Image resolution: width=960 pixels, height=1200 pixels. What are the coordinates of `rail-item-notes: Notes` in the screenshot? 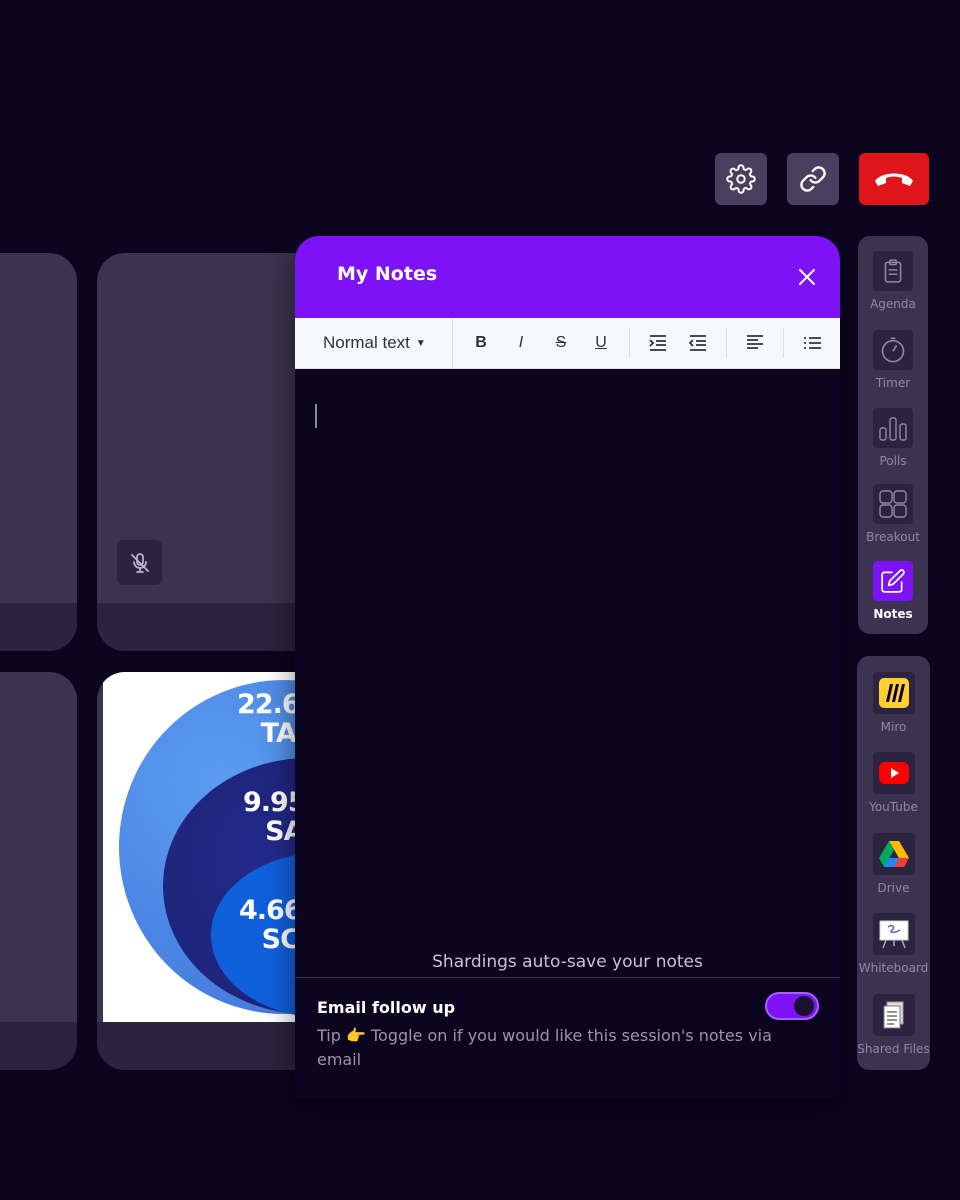 It's located at (893, 591).